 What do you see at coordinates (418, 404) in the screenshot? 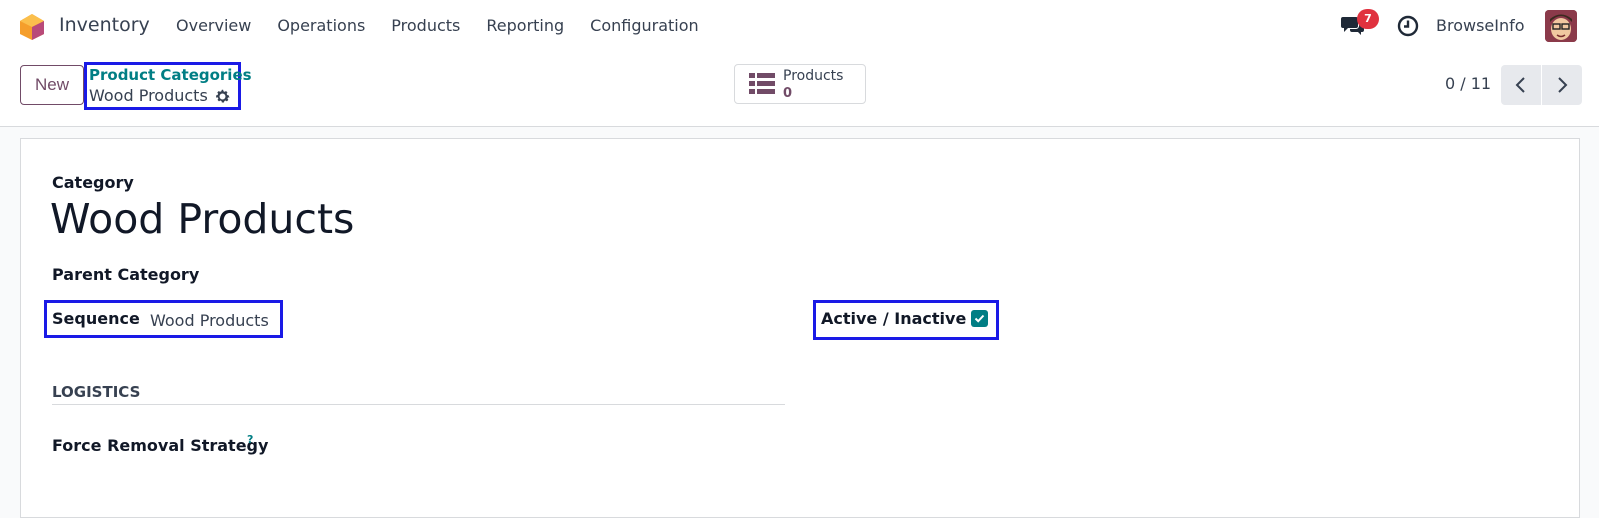
I see `section-divider` at bounding box center [418, 404].